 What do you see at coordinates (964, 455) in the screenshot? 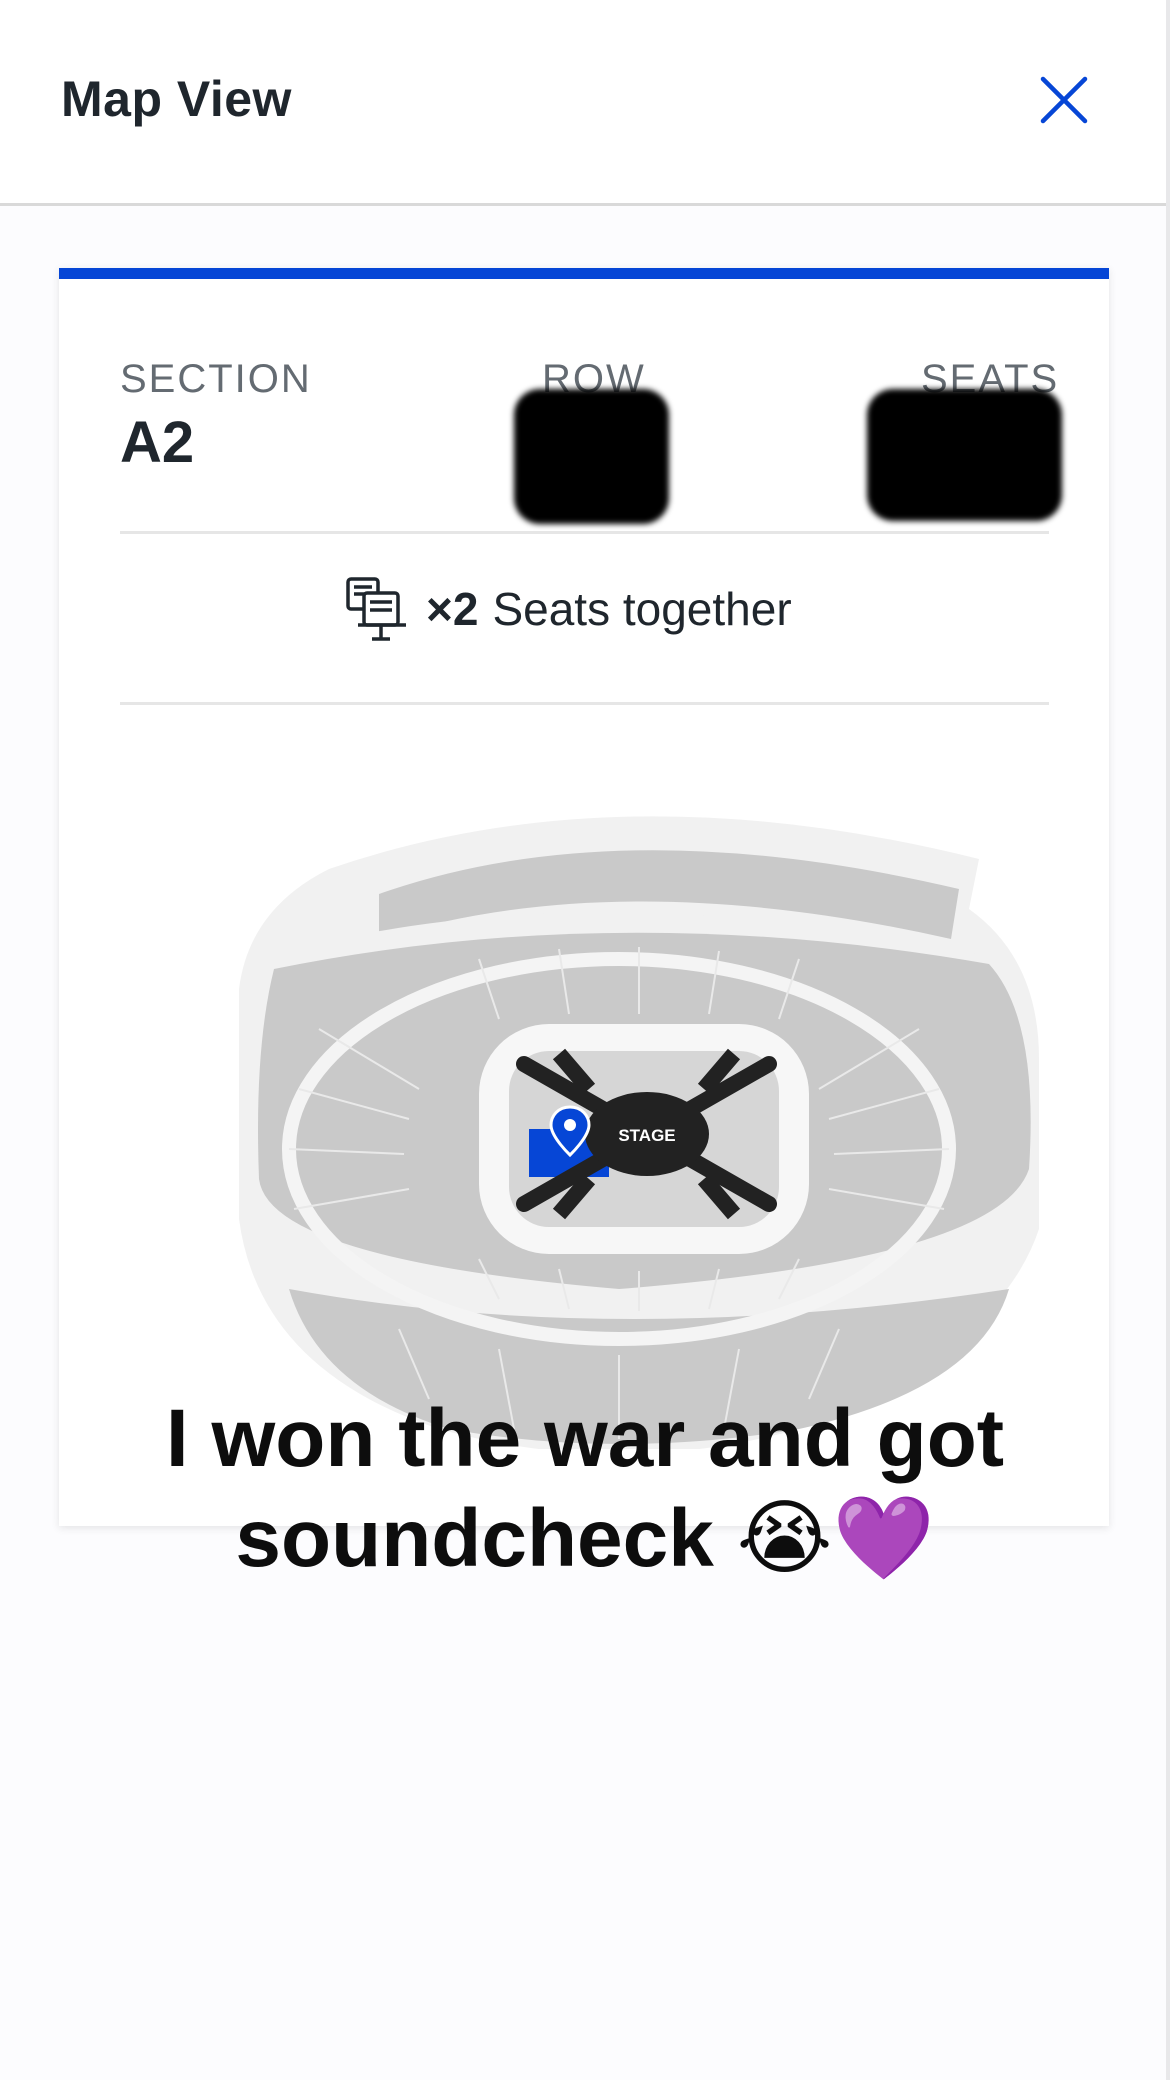
I see `seats-value-redacted` at bounding box center [964, 455].